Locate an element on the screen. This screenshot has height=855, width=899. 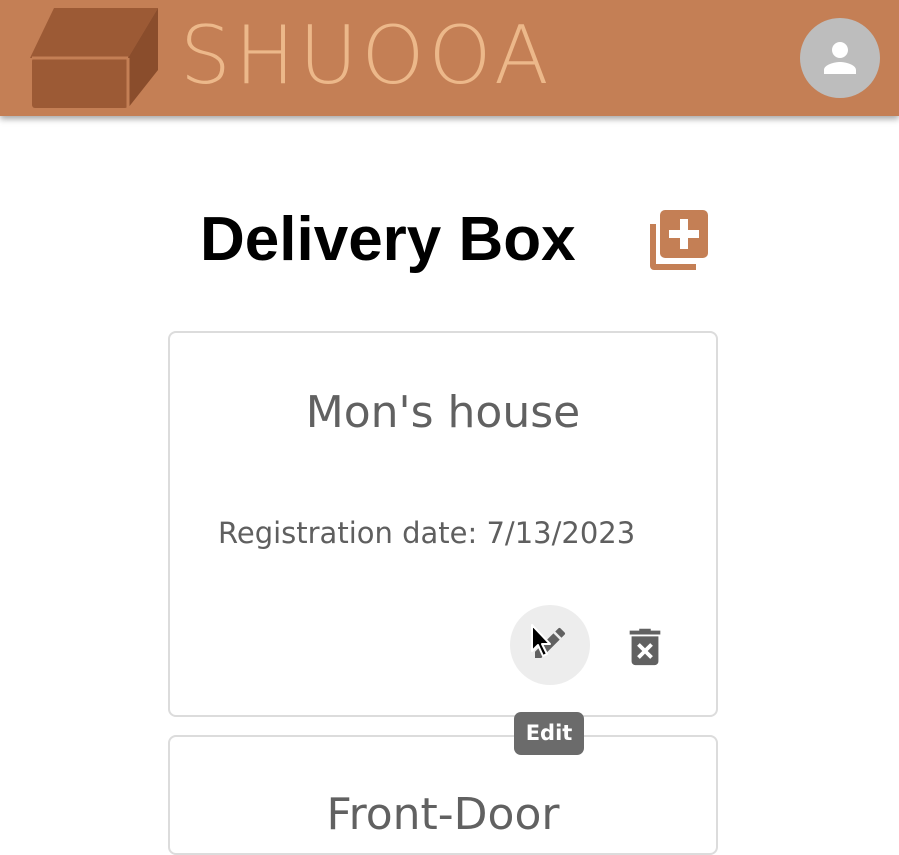
edit-button is located at coordinates (550, 645).